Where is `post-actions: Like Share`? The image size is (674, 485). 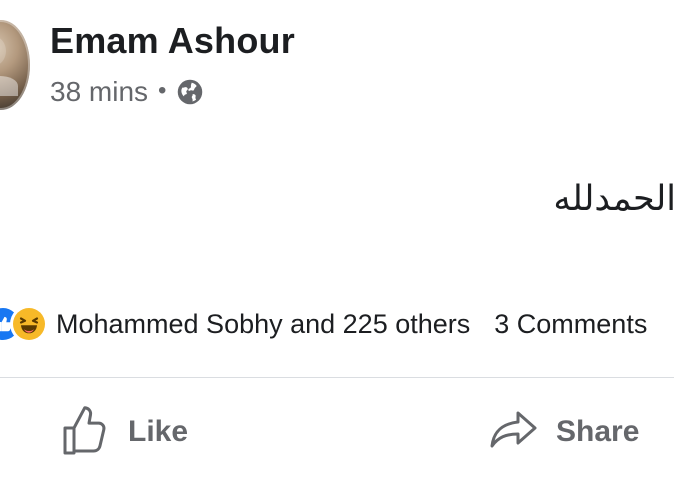 post-actions: Like Share is located at coordinates (337, 432).